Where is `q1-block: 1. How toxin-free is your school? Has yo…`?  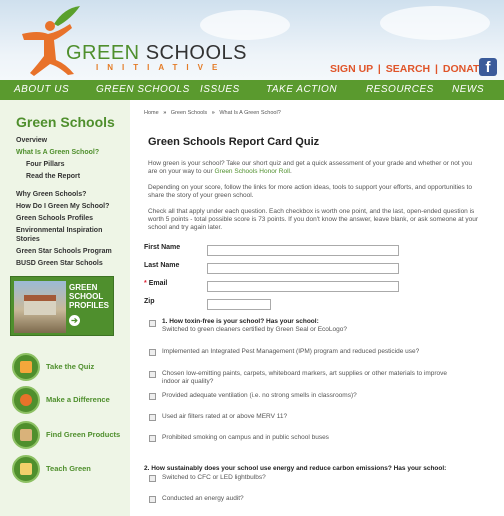
q1-block: 1. How toxin-free is your school? Has yo… is located at coordinates (312, 326).